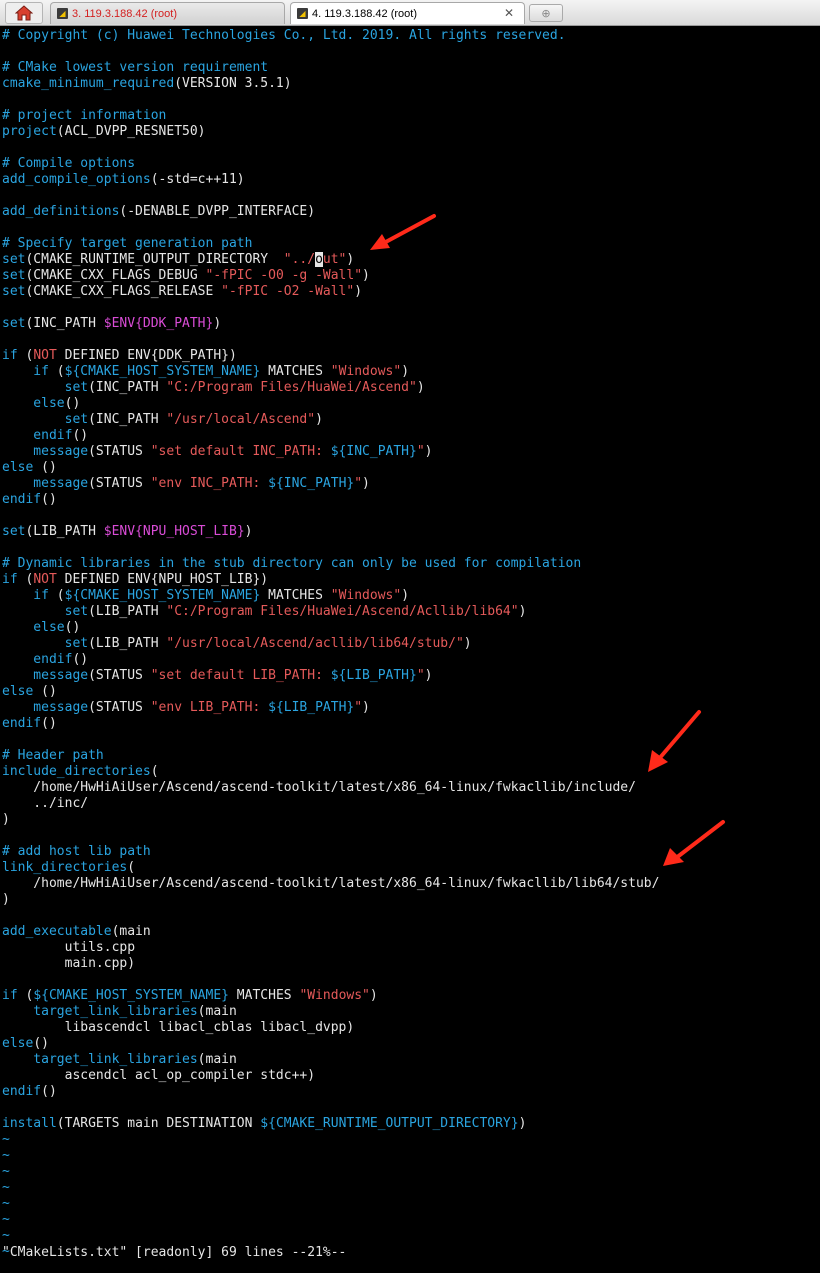 This screenshot has width=820, height=1273. Describe the element at coordinates (29, 1123) in the screenshot. I see `code-token: install` at that location.